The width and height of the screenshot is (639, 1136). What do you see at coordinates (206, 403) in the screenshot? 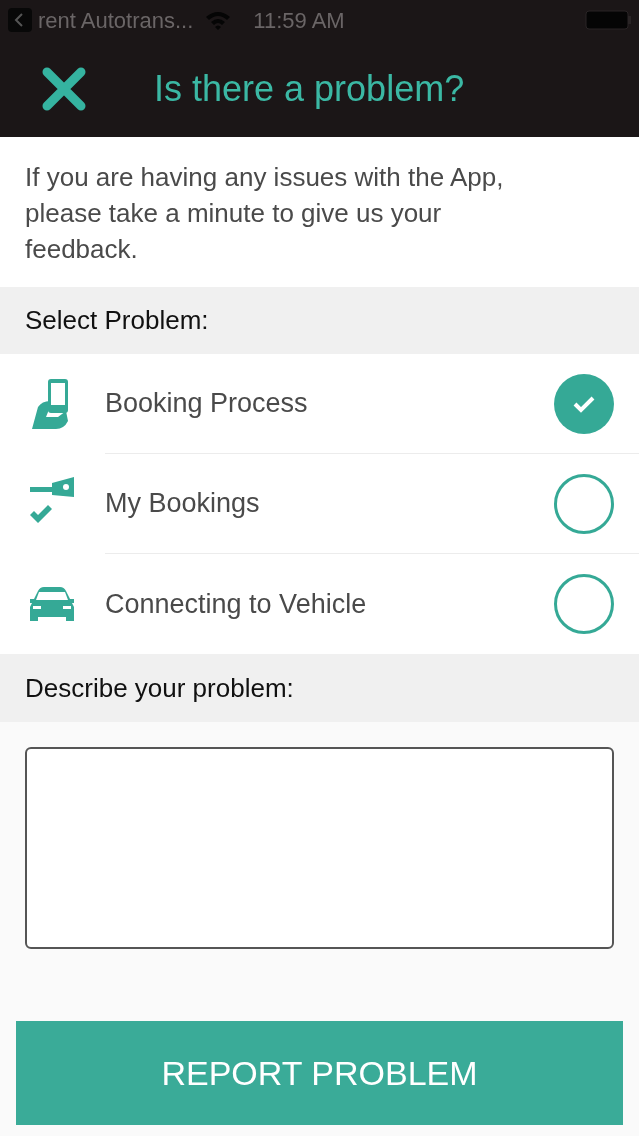
I see `problem-option-label: Booking Process` at bounding box center [206, 403].